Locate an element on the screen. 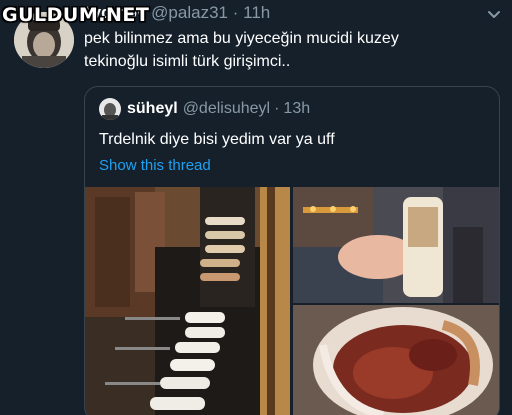 Image resolution: width=512 pixels, height=415 pixels. quoted-tweet-timestamp: 13h is located at coordinates (296, 109).